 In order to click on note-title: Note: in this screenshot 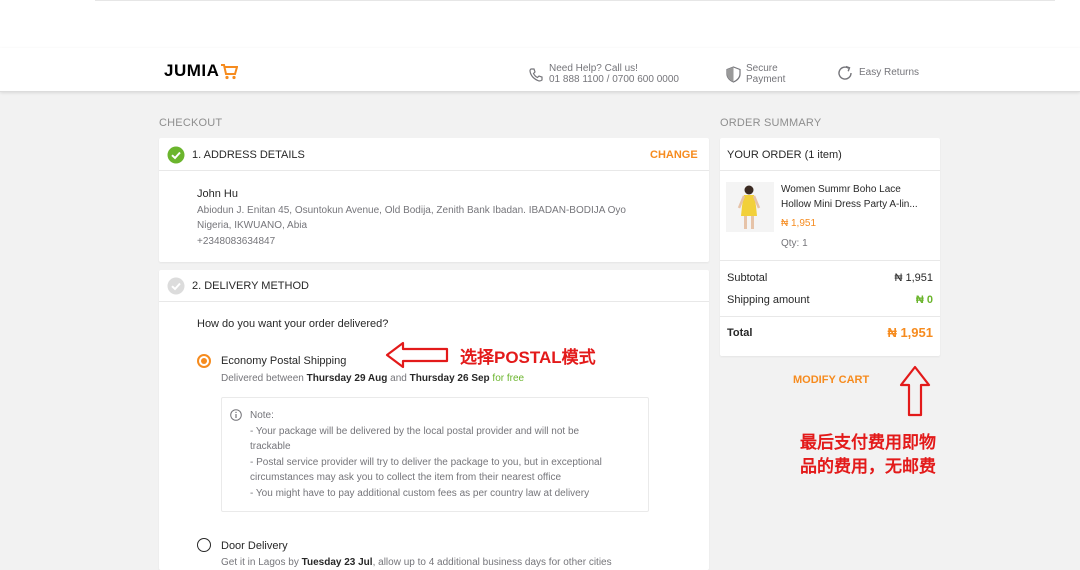, I will do `click(262, 415)`.